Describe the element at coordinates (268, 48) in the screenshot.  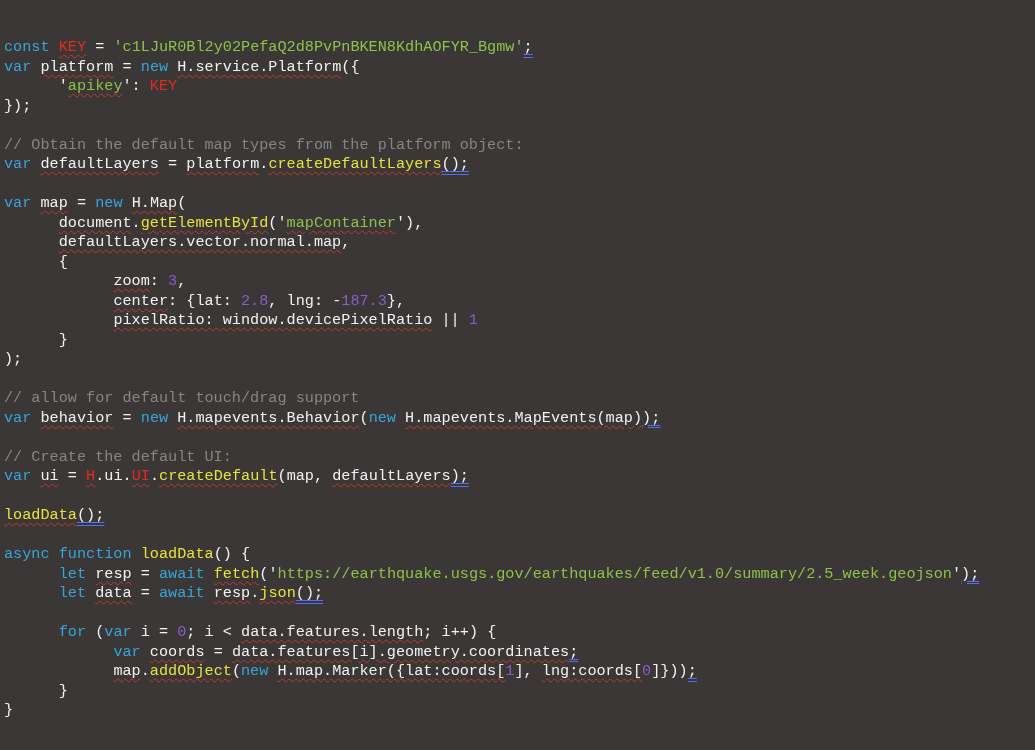
I see `code-line: const KEY = 'c1LJuR0Bl2y02PefaQ2d8PvPnBKEN8KdhAOFYR_Bgmw';` at that location.